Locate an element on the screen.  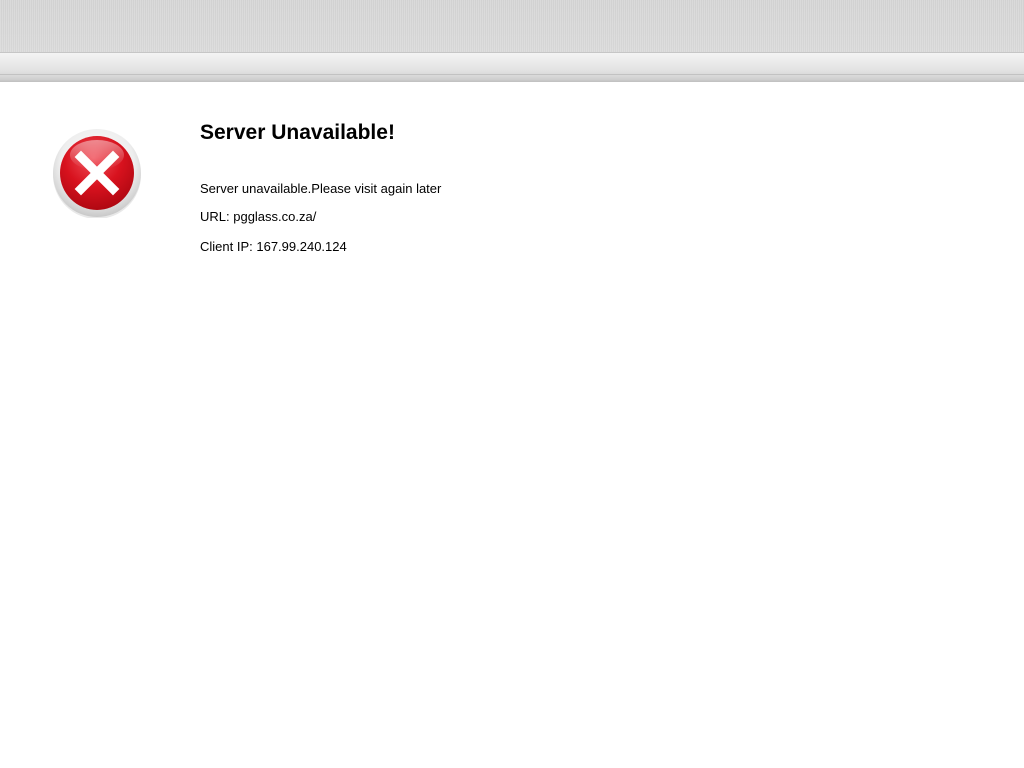
client-ip-line: Client IP: 167.99.240.124 is located at coordinates (273, 246).